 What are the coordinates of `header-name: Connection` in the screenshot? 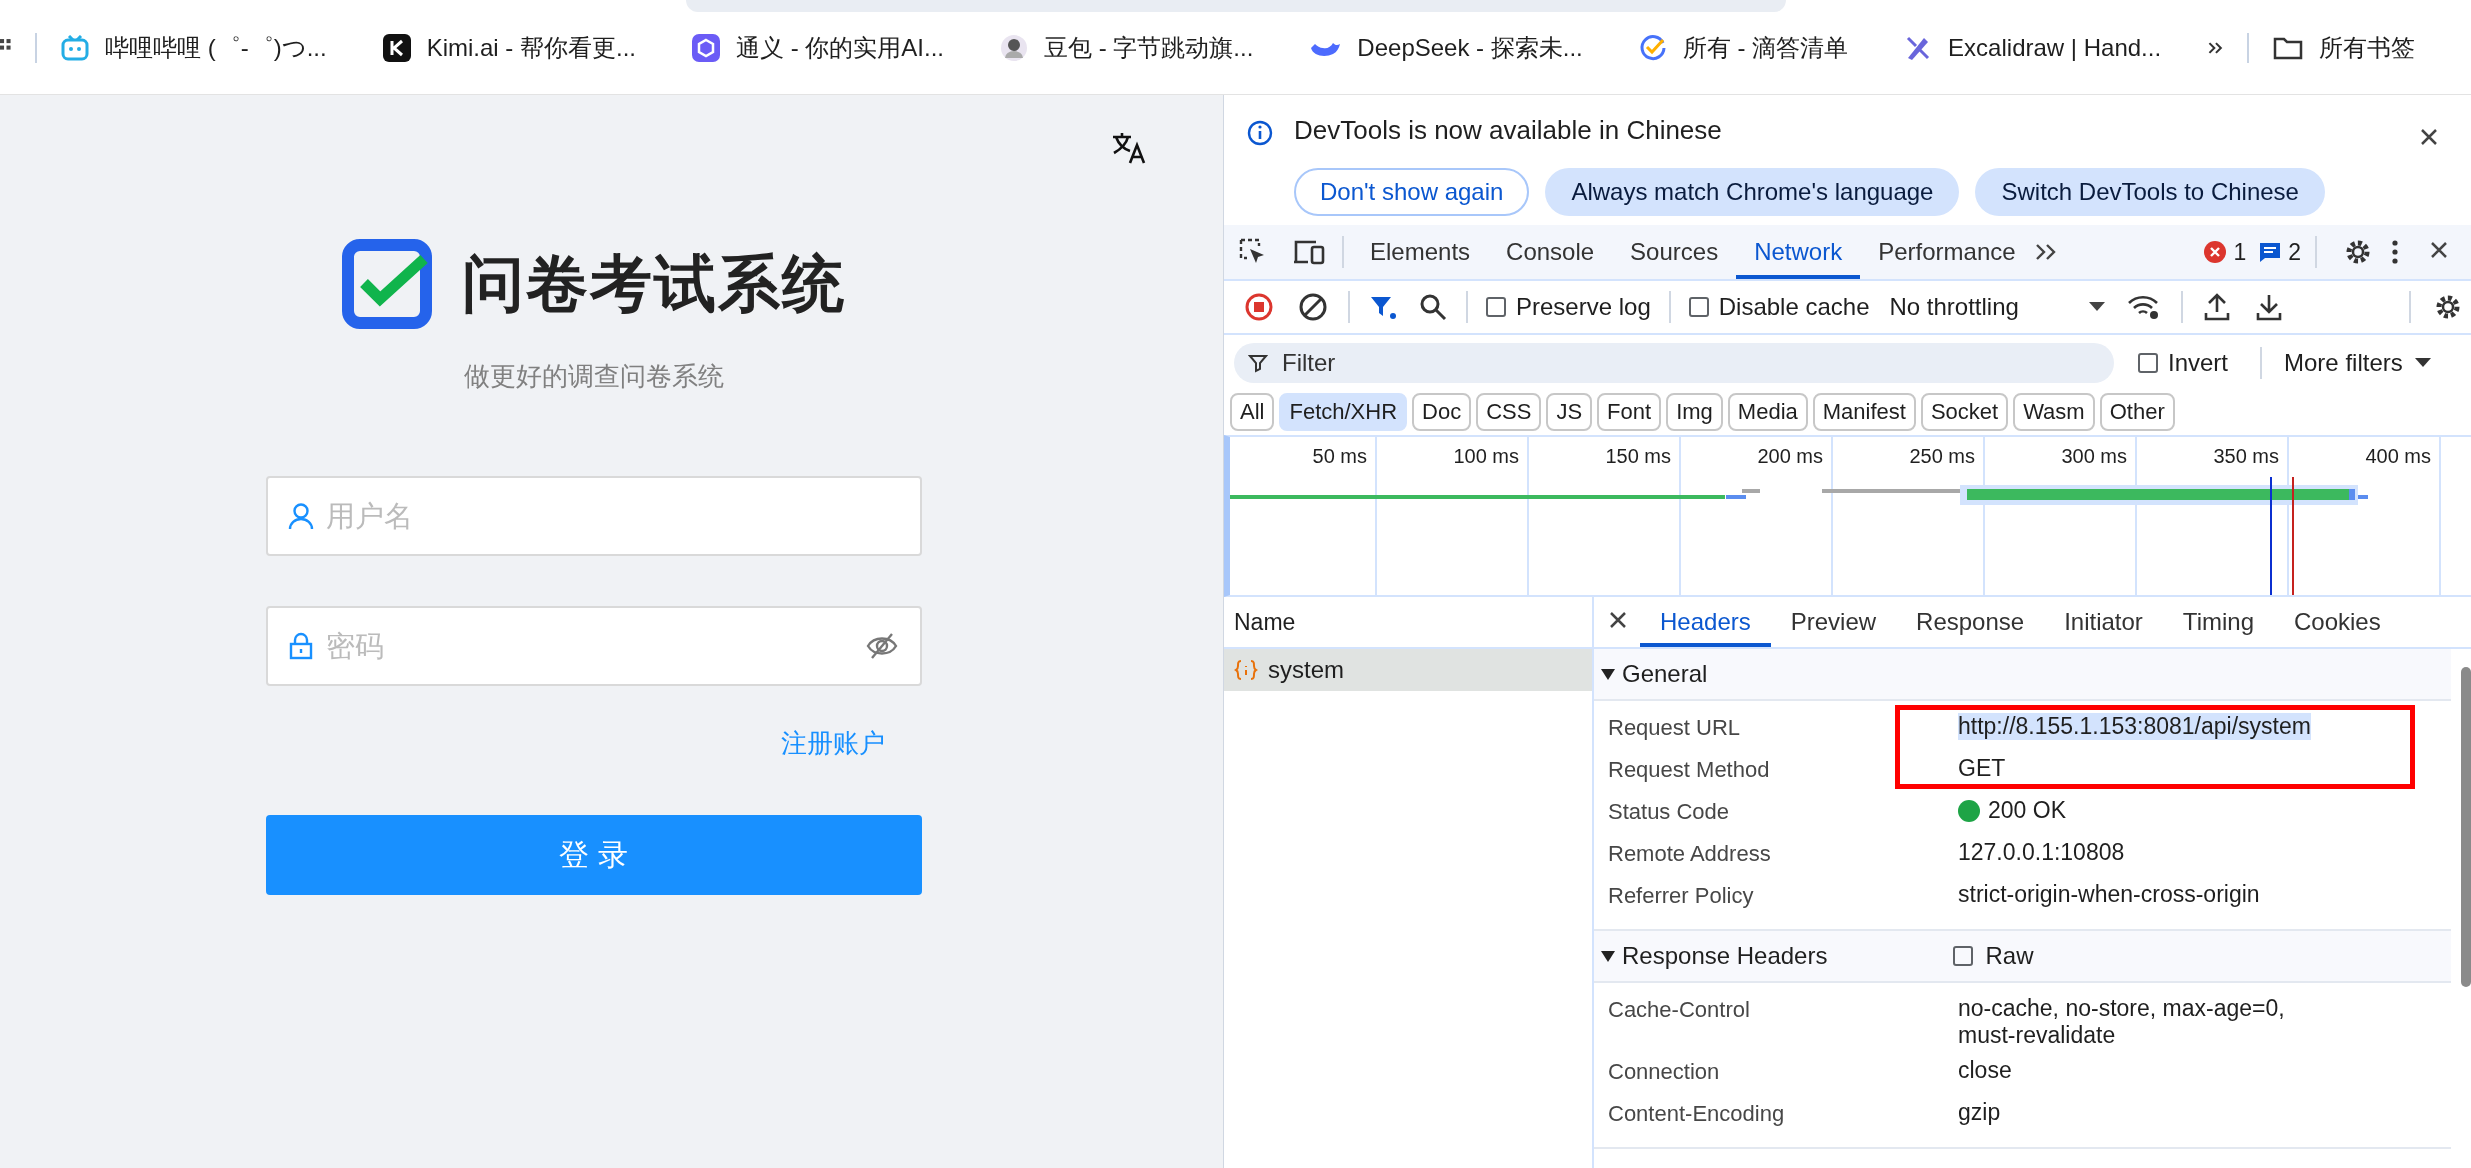 It's located at (1664, 1071).